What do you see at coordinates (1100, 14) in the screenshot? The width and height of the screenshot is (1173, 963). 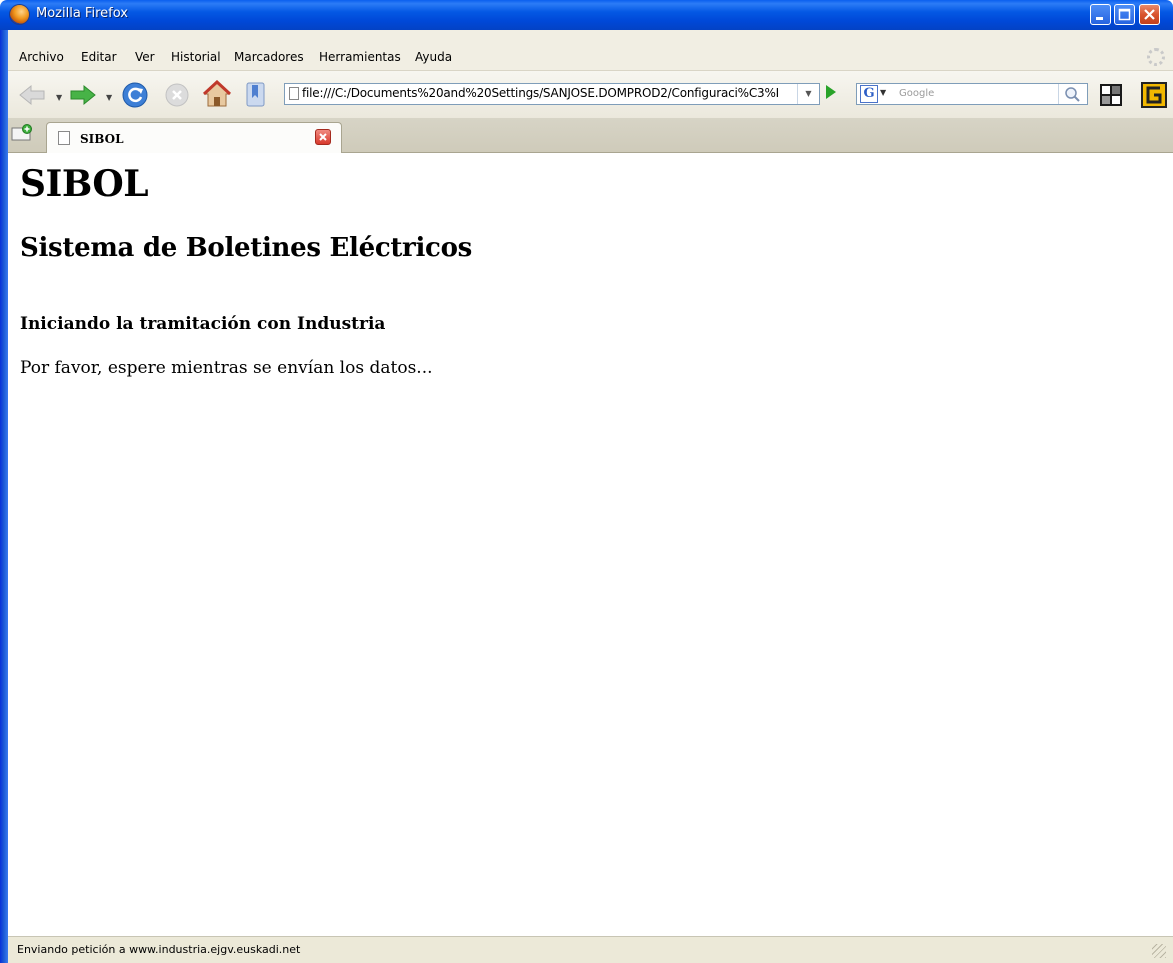 I see `minimize-button` at bounding box center [1100, 14].